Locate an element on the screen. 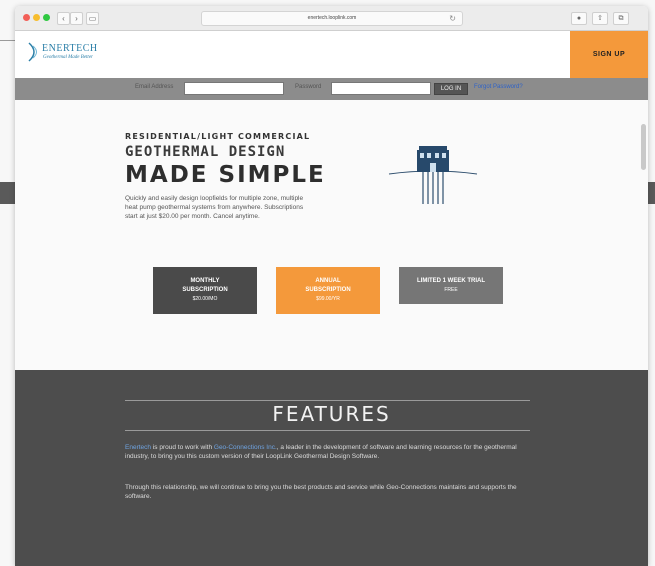 This screenshot has height=566, width=655. zoom-window-button is located at coordinates (46, 17).